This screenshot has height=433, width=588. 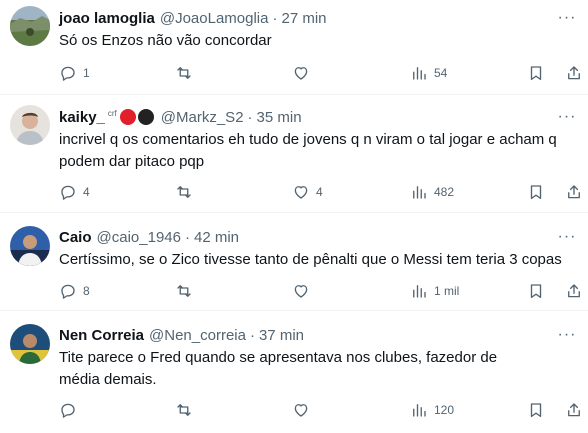 I want to click on tweet-actions: 8 1 mil, so click(x=321, y=291).